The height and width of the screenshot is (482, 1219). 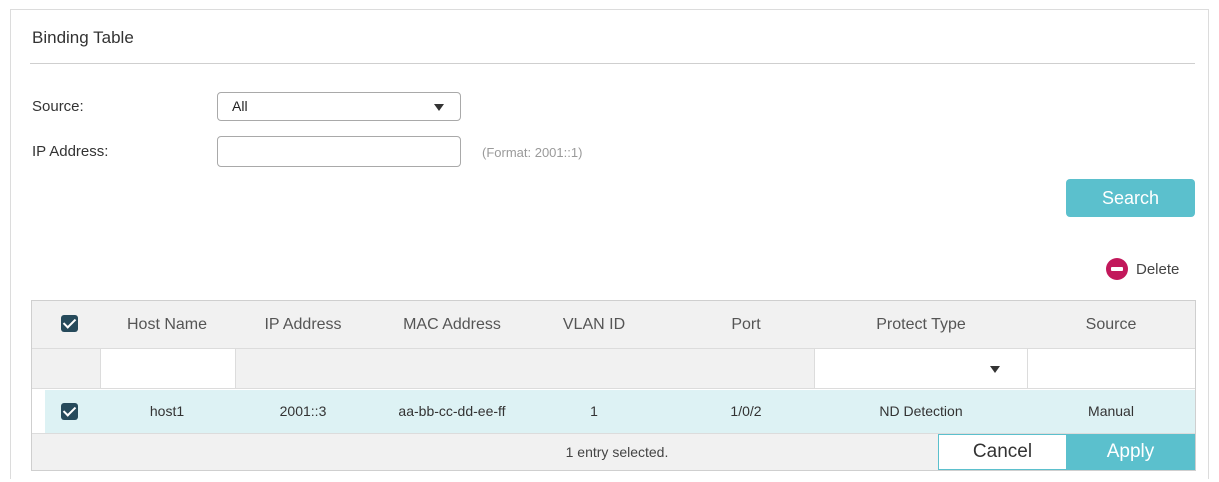 I want to click on cell-ip-address: 2001::3, so click(x=303, y=411).